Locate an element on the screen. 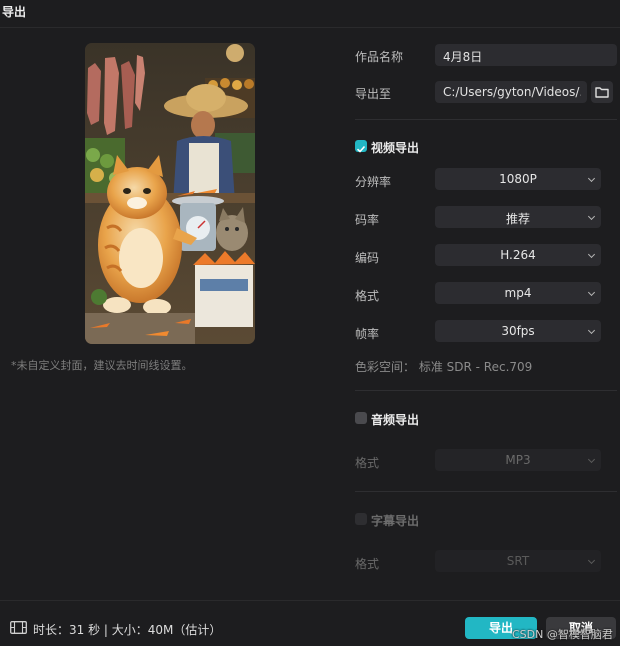 The image size is (620, 646). codec-select: H.264 is located at coordinates (518, 255).